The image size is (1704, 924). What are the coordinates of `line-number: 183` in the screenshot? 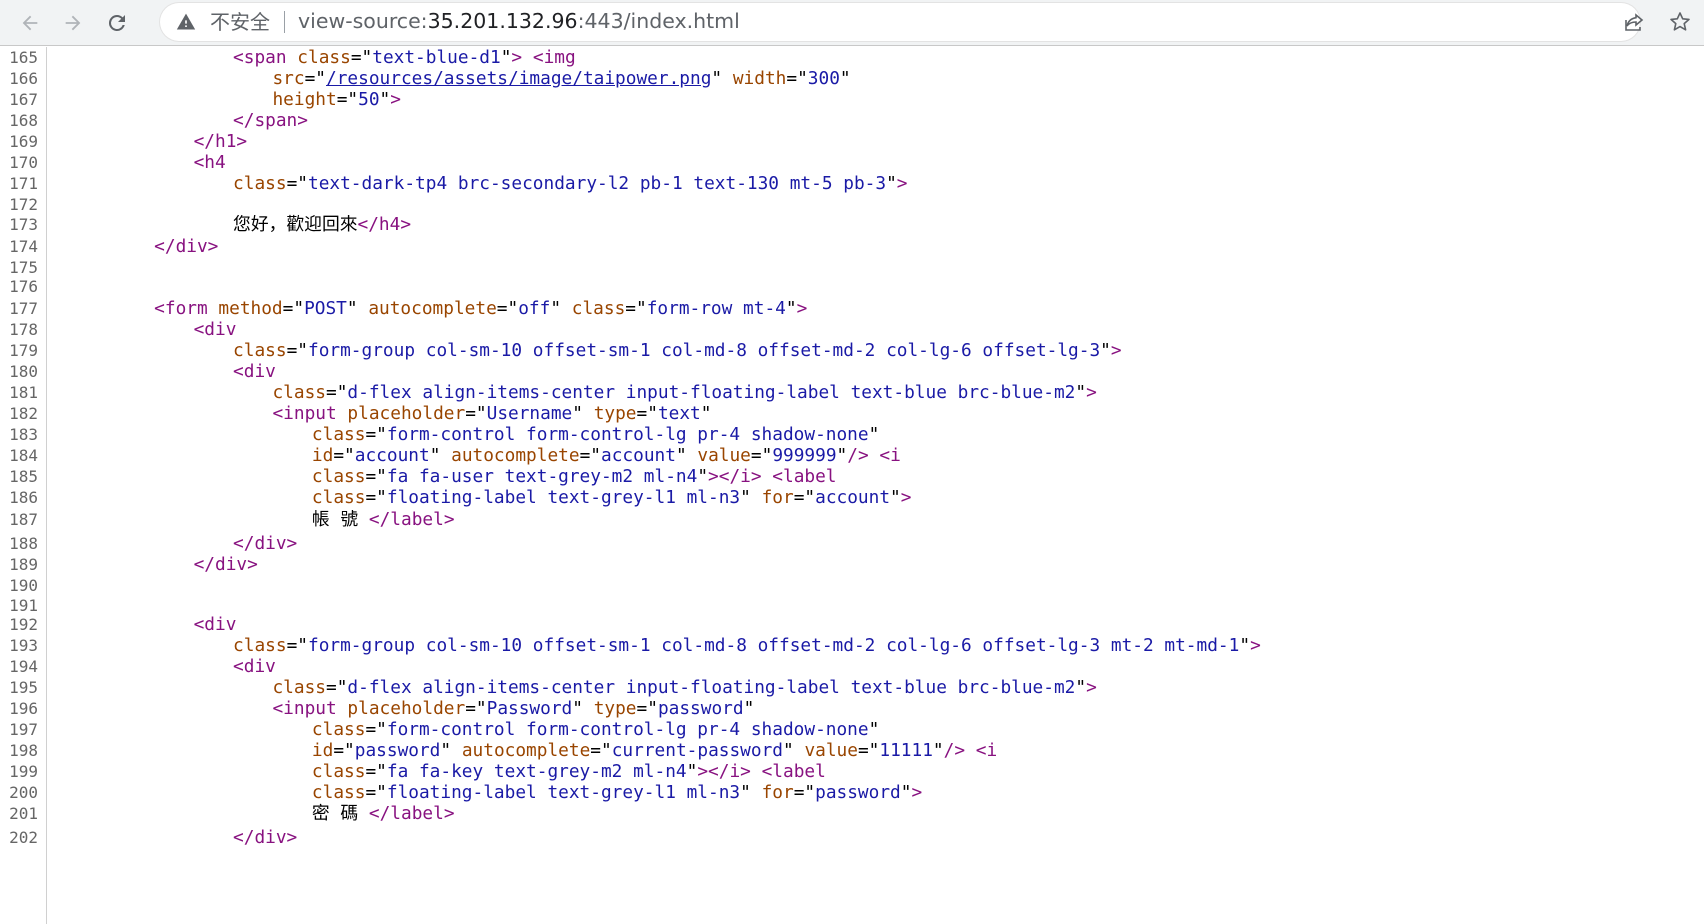 It's located at (23, 434).